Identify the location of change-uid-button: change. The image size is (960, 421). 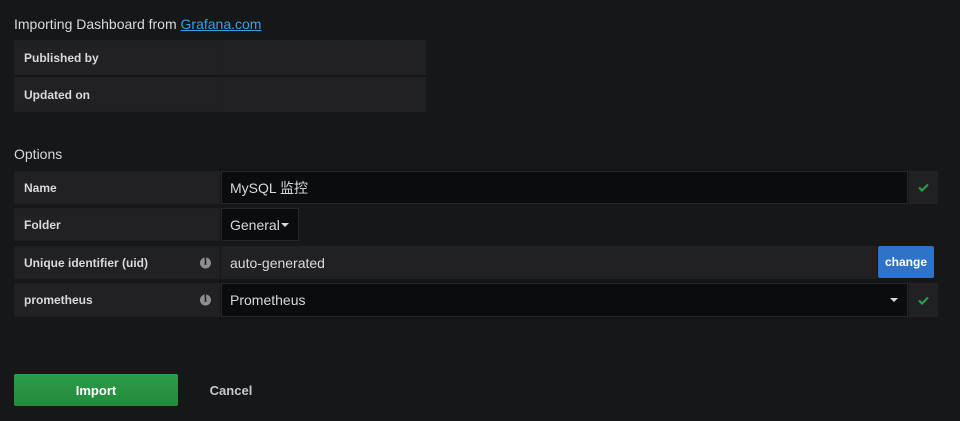
(906, 262).